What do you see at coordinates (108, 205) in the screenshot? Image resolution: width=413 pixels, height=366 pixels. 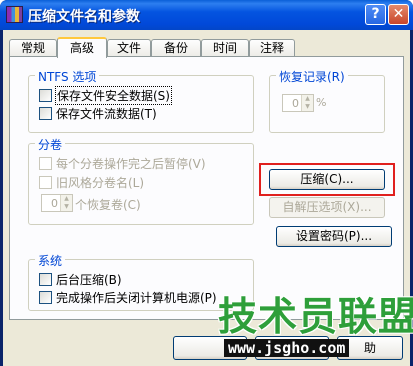 I see `recovery-volumes-label: 个恢复卷(C)` at bounding box center [108, 205].